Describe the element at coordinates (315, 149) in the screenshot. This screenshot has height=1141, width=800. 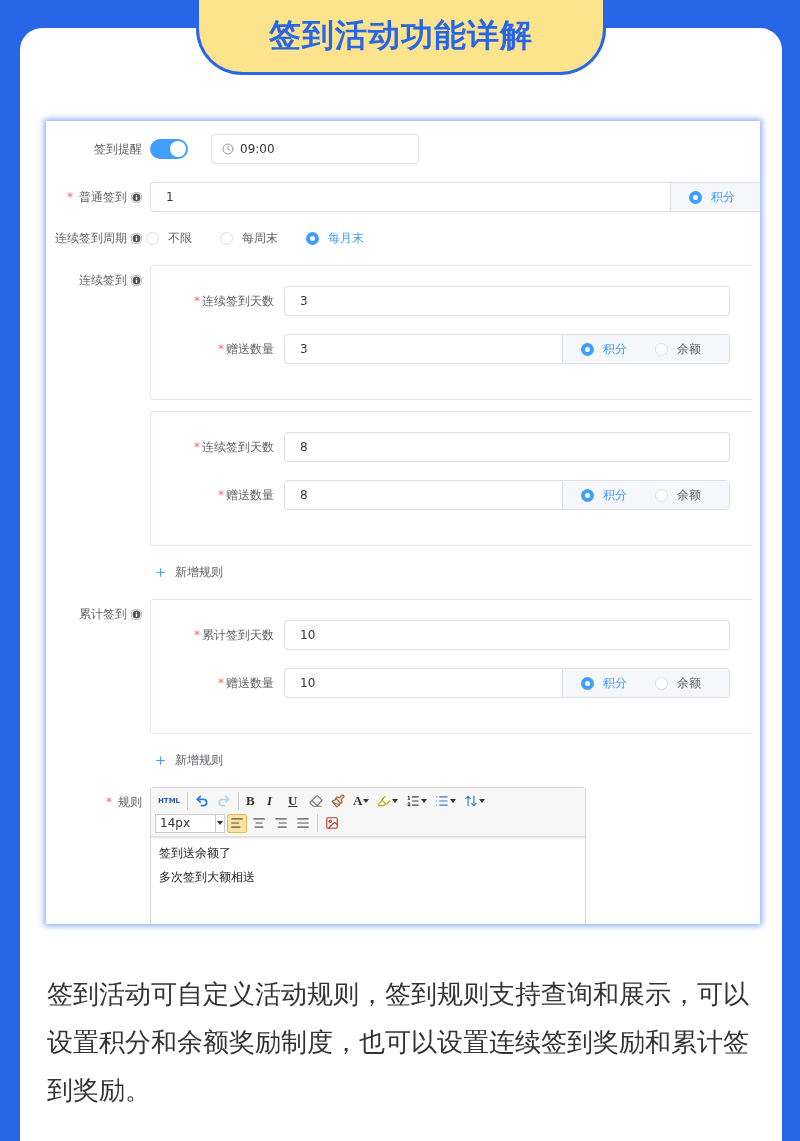
I see `time-field: 09:00` at that location.